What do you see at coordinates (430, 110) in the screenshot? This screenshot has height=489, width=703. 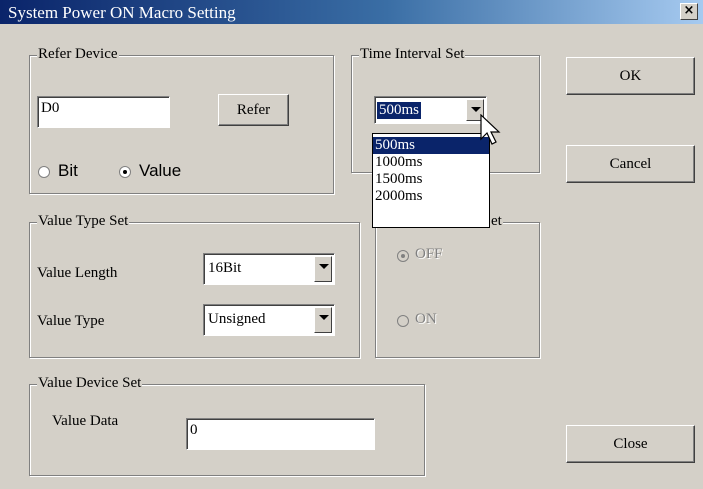 I see `time-interval-select: 500ms` at bounding box center [430, 110].